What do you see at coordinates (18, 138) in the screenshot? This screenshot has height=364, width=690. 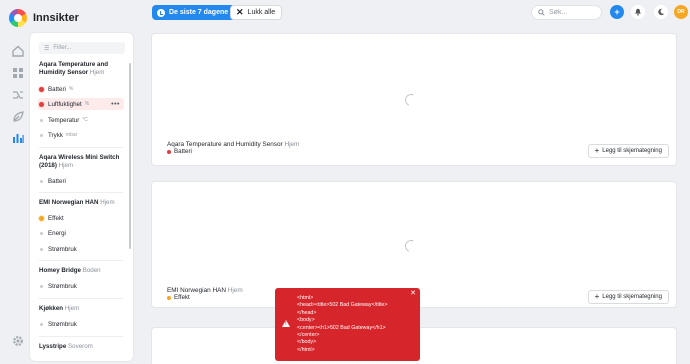 I see `insights-icon` at bounding box center [18, 138].